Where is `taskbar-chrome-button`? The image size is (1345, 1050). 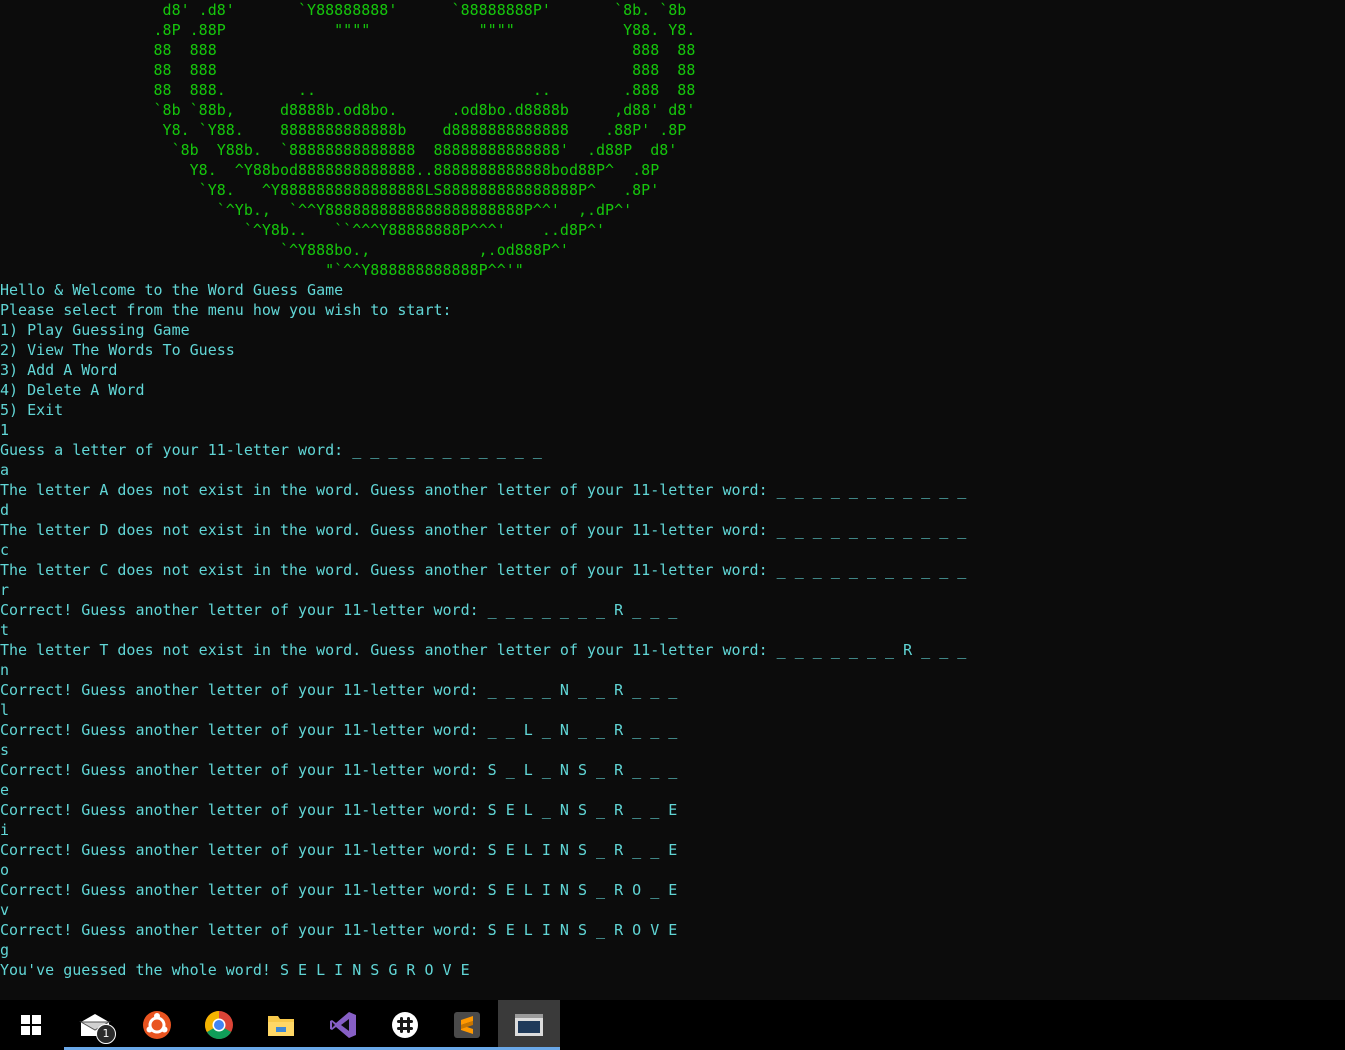
taskbar-chrome-button is located at coordinates (219, 1025).